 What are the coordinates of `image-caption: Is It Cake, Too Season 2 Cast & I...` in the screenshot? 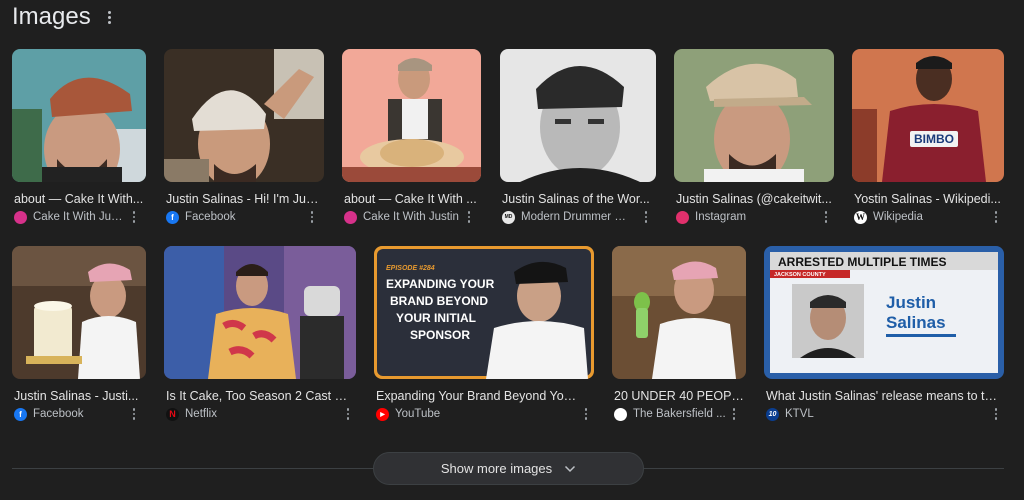 It's located at (260, 396).